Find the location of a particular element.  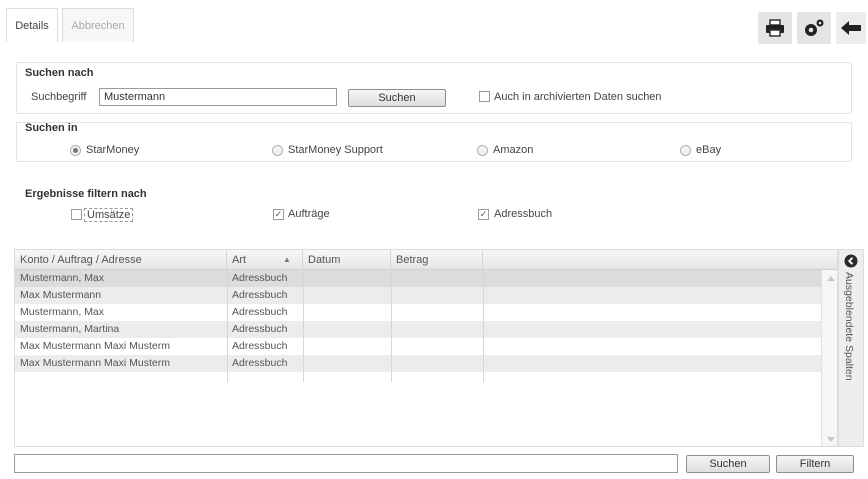

radio-starmoney-label: StarMoney is located at coordinates (113, 150).